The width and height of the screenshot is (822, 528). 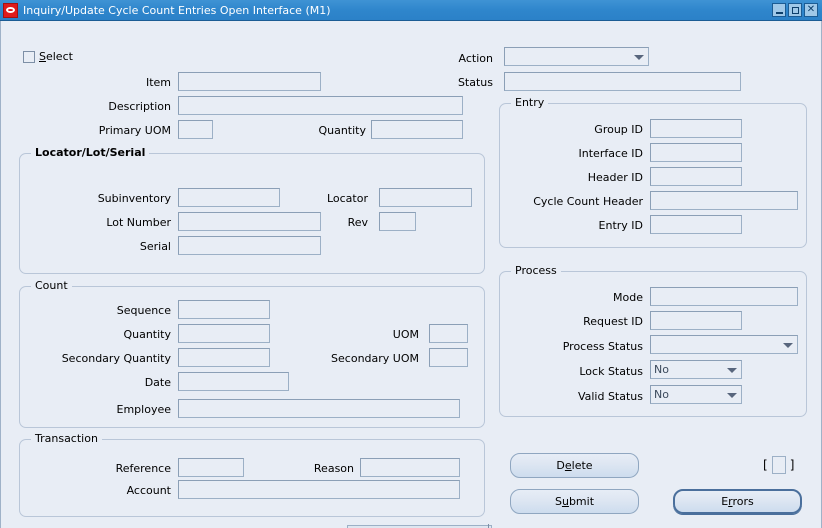 I want to click on delete-button-label: Delete, so click(x=574, y=465).